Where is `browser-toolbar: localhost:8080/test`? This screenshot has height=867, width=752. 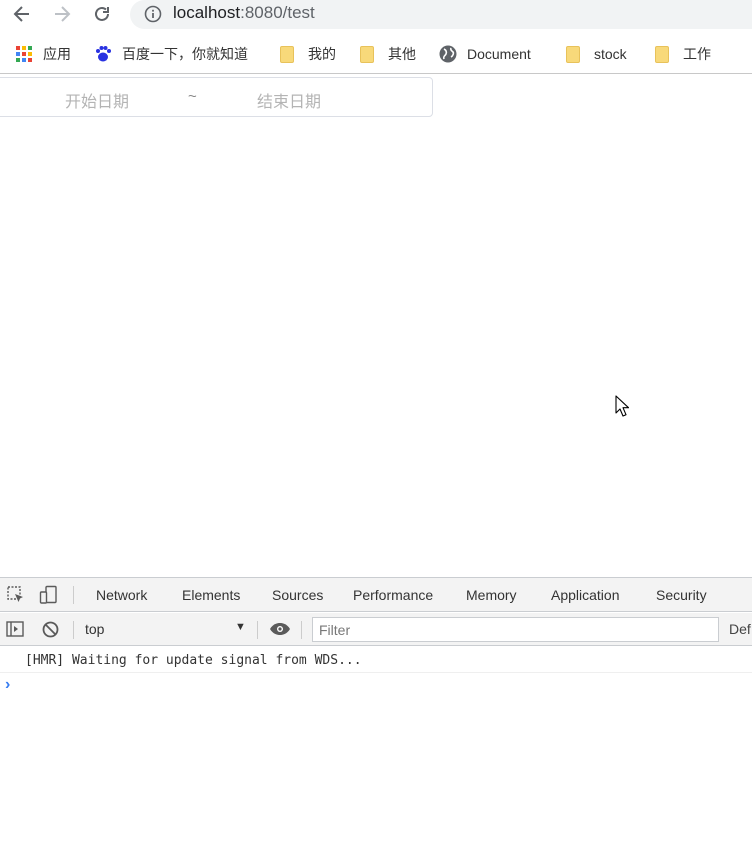
browser-toolbar: localhost:8080/test is located at coordinates (376, 15).